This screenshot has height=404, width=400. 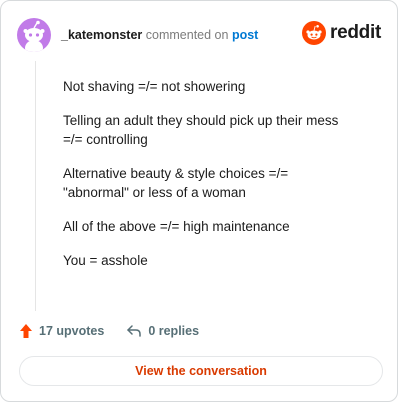 I want to click on action-text: commented on, so click(x=187, y=35).